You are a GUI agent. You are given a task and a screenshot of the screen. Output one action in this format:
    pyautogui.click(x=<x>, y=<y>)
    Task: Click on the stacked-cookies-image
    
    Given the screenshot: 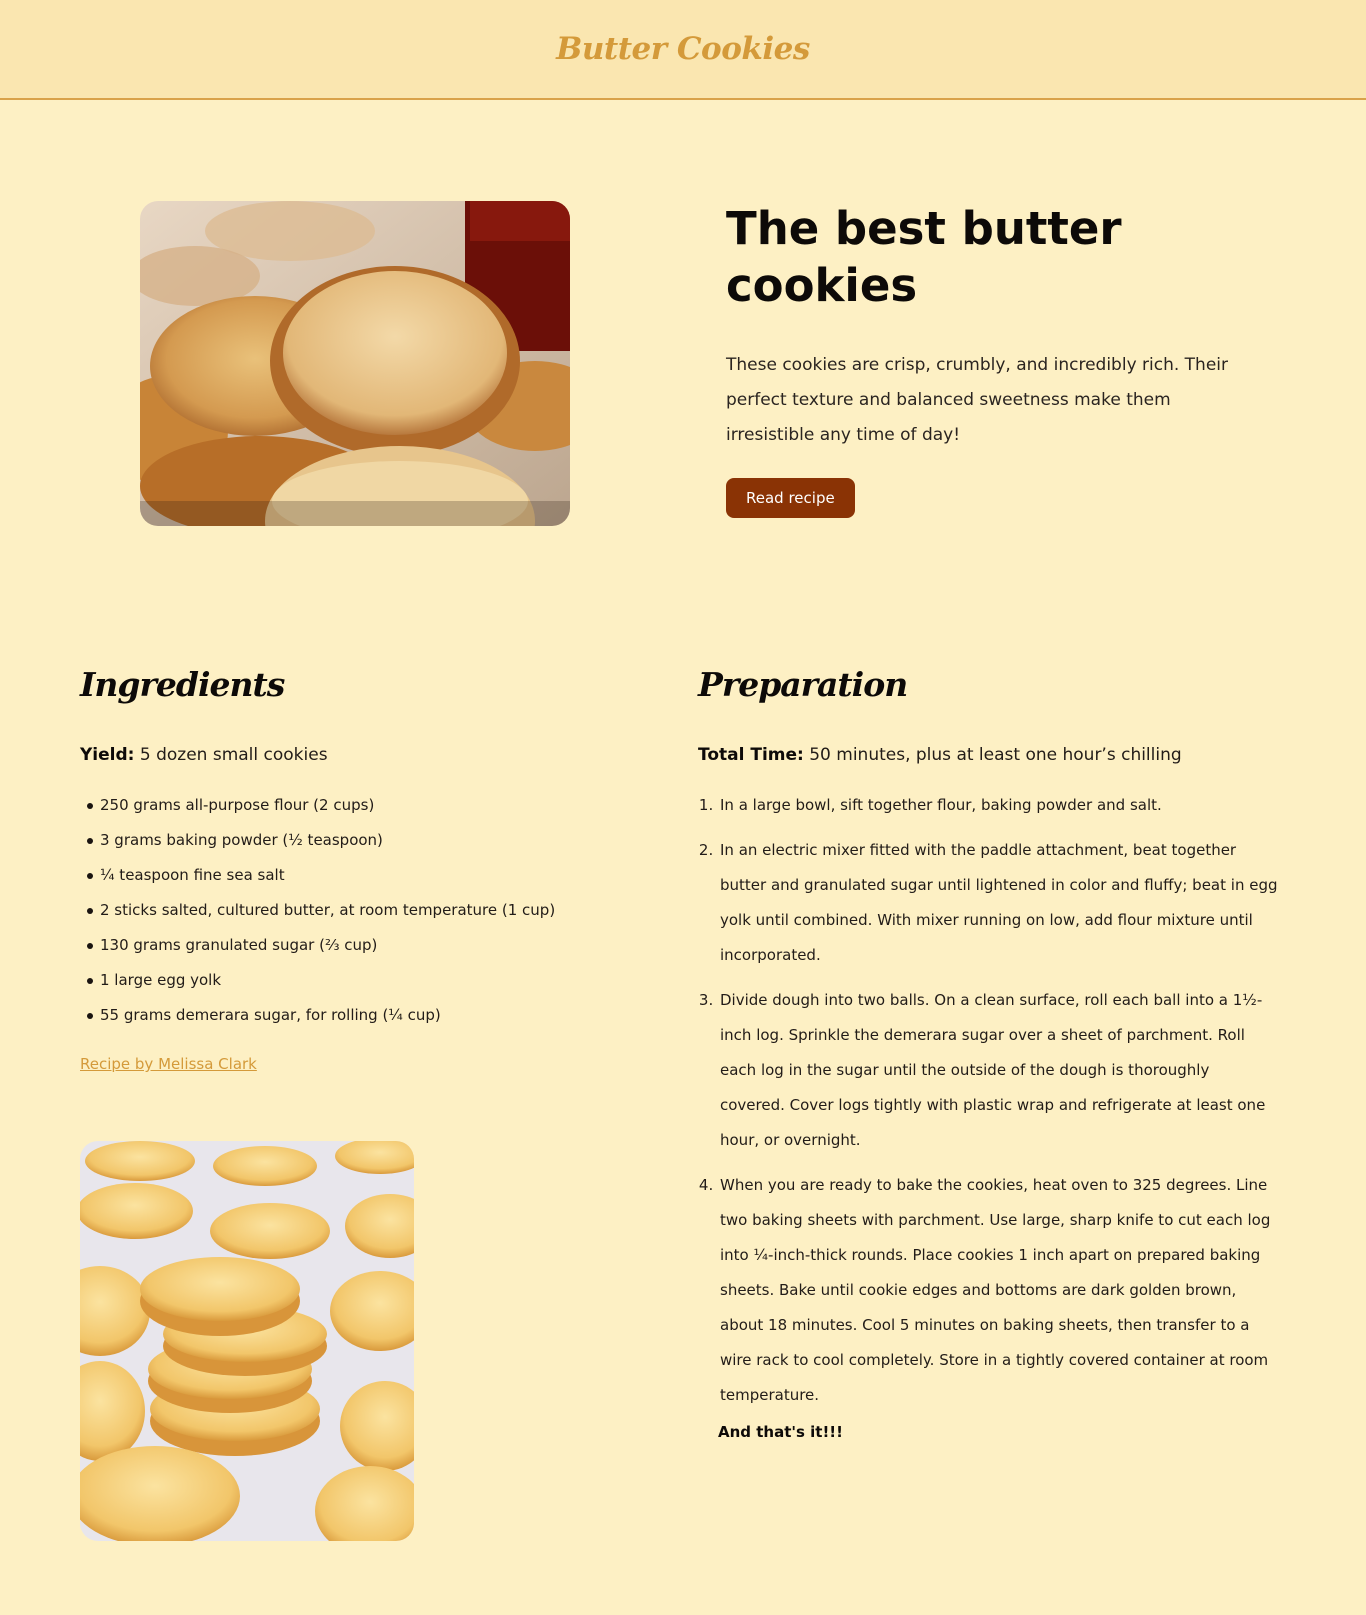 What is the action you would take?
    pyautogui.click(x=247, y=1341)
    